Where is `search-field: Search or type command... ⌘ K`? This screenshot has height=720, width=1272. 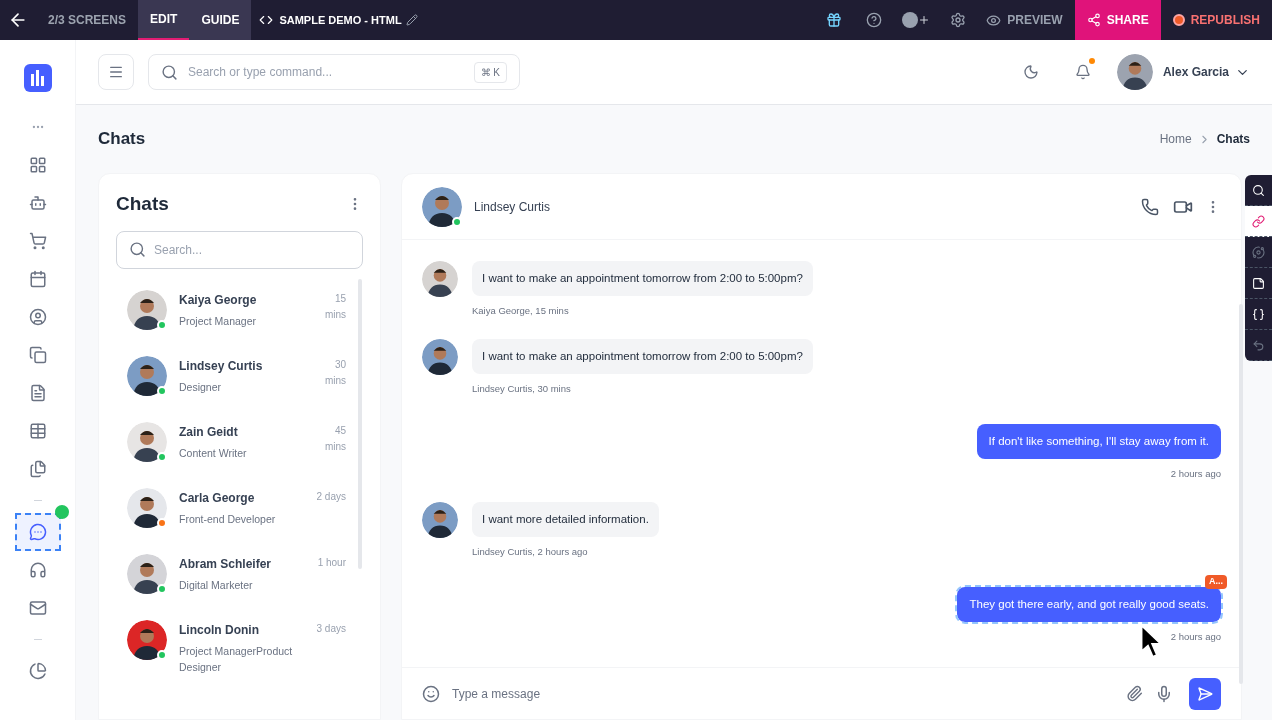
search-field: Search or type command... ⌘ K is located at coordinates (334, 72).